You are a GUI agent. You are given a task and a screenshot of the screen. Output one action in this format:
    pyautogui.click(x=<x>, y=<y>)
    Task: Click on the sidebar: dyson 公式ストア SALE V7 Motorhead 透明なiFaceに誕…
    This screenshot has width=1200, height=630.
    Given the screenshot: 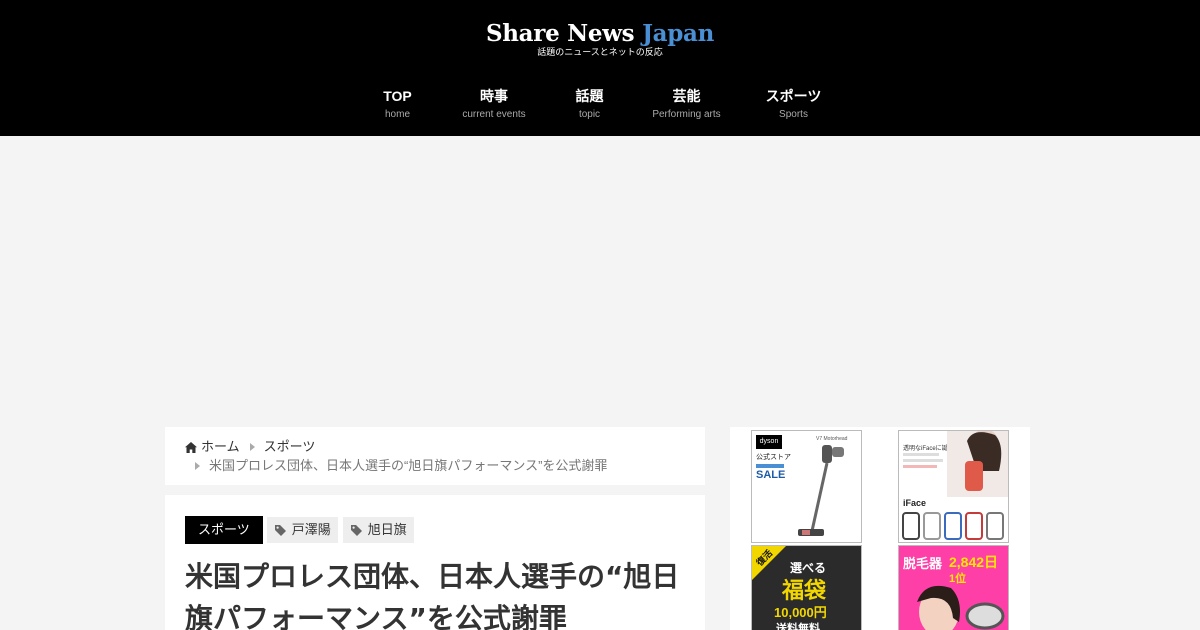 What is the action you would take?
    pyautogui.click(x=880, y=528)
    